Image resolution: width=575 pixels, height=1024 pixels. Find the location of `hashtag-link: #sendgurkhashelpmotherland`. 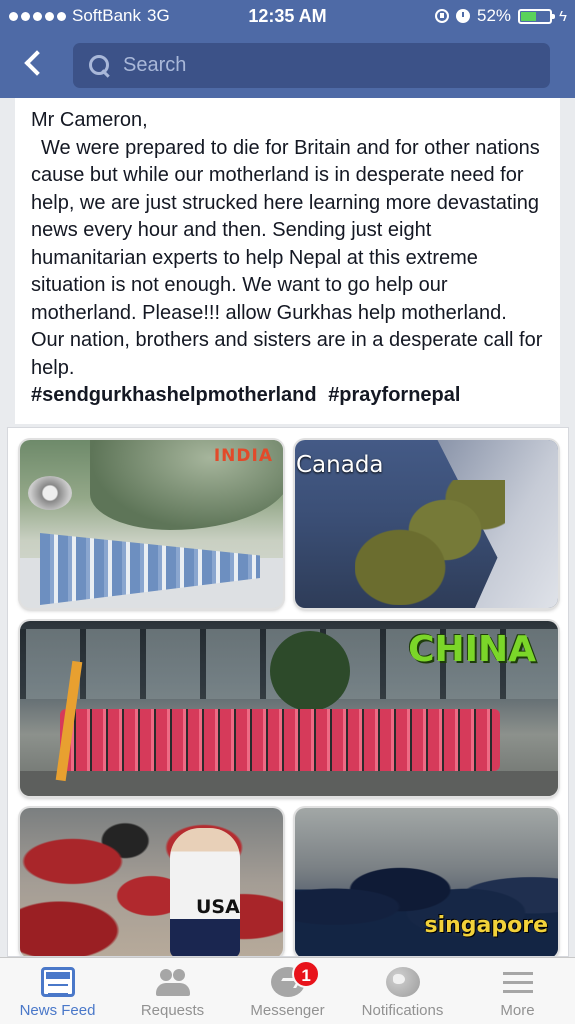

hashtag-link: #sendgurkhashelpmotherland is located at coordinates (174, 395).